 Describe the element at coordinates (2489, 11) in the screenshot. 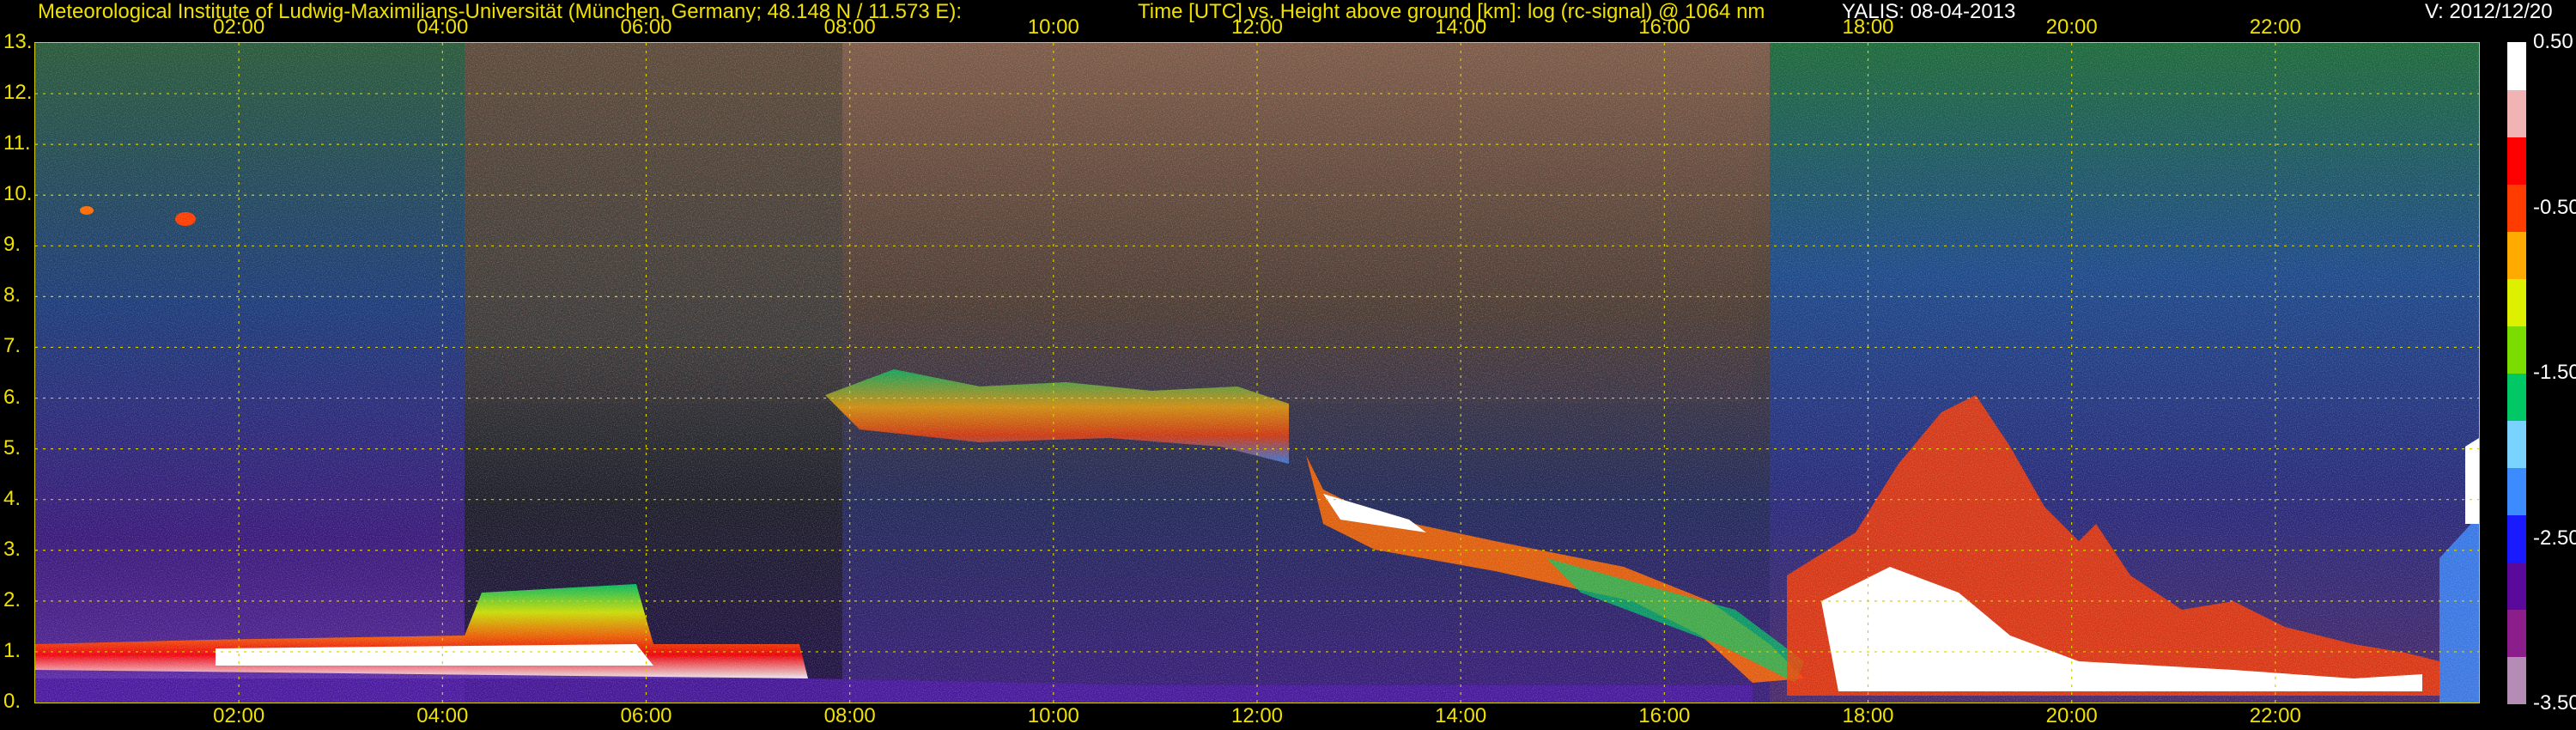

I see `header-version: V: 2012/12/20` at that location.